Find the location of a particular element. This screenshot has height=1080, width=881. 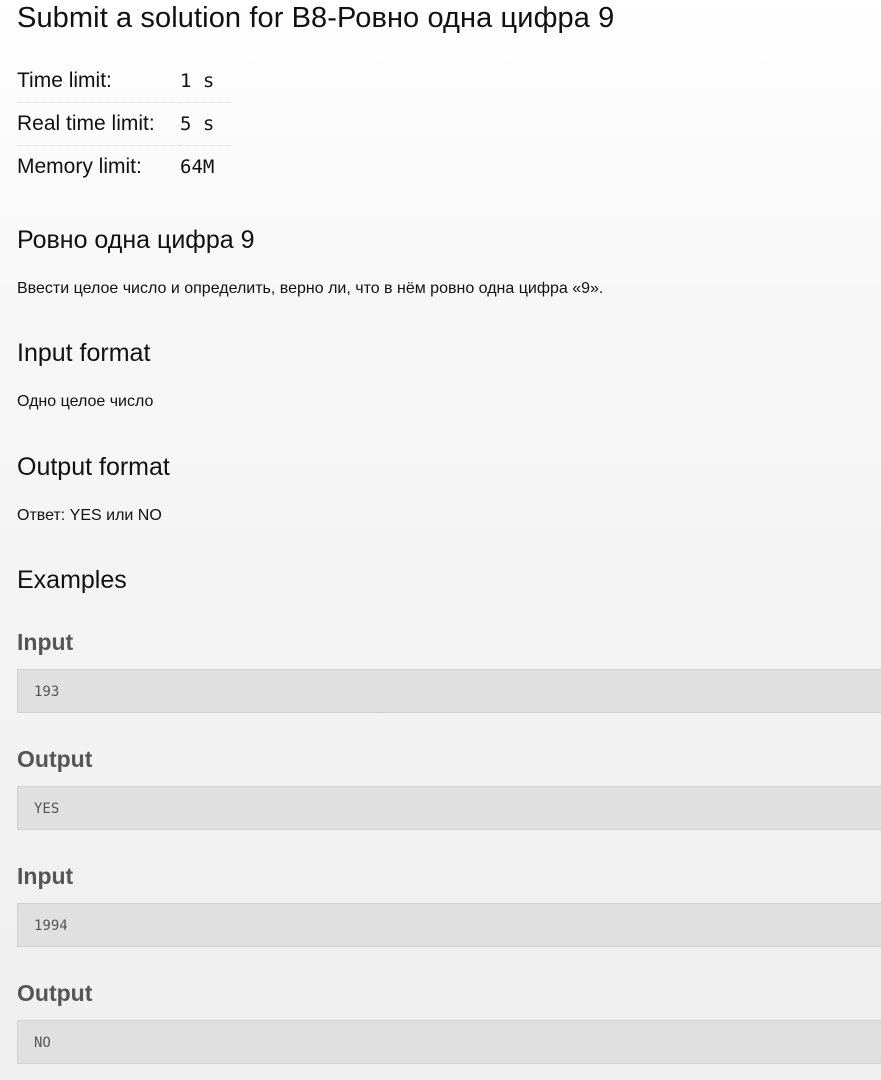

example-2-output-value: NO is located at coordinates (42, 1043).